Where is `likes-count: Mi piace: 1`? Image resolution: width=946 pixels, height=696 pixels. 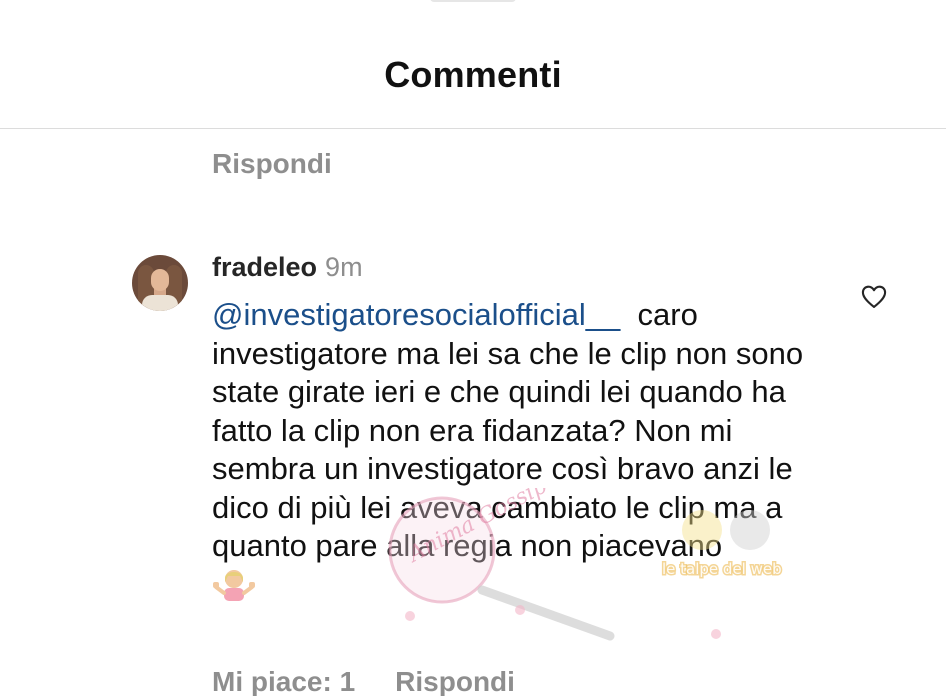
likes-count: Mi piace: 1 is located at coordinates (283, 681).